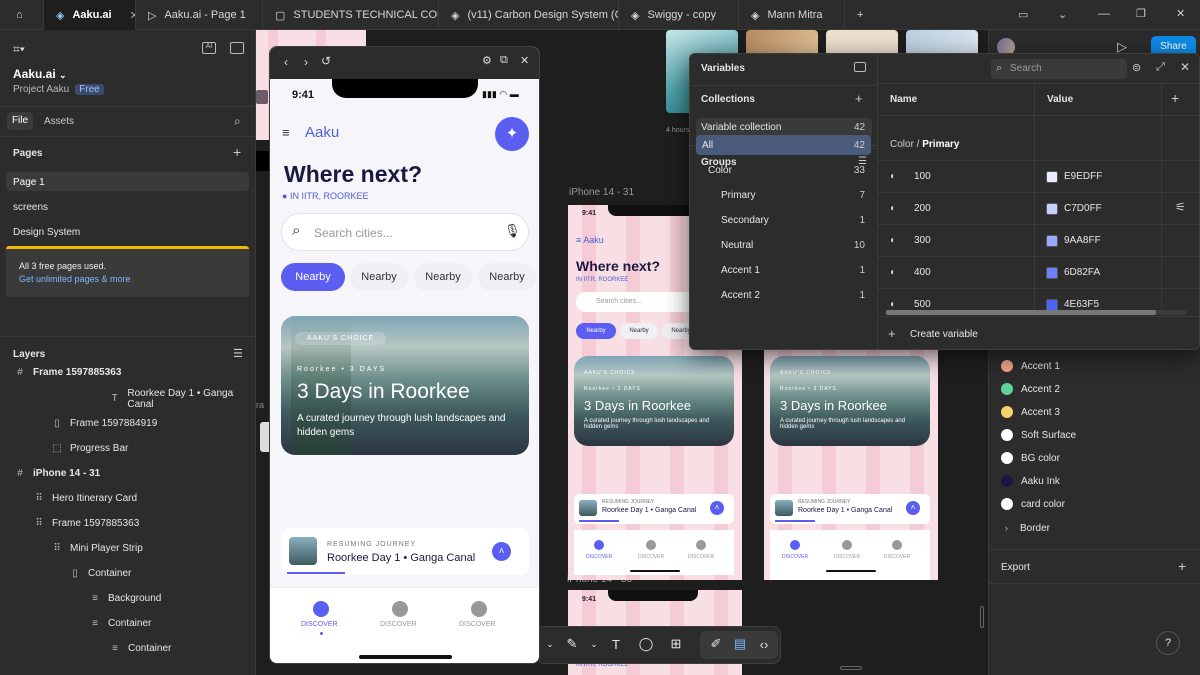 The width and height of the screenshot is (1200, 675). I want to click on comment-icon: ◯, so click(646, 644).